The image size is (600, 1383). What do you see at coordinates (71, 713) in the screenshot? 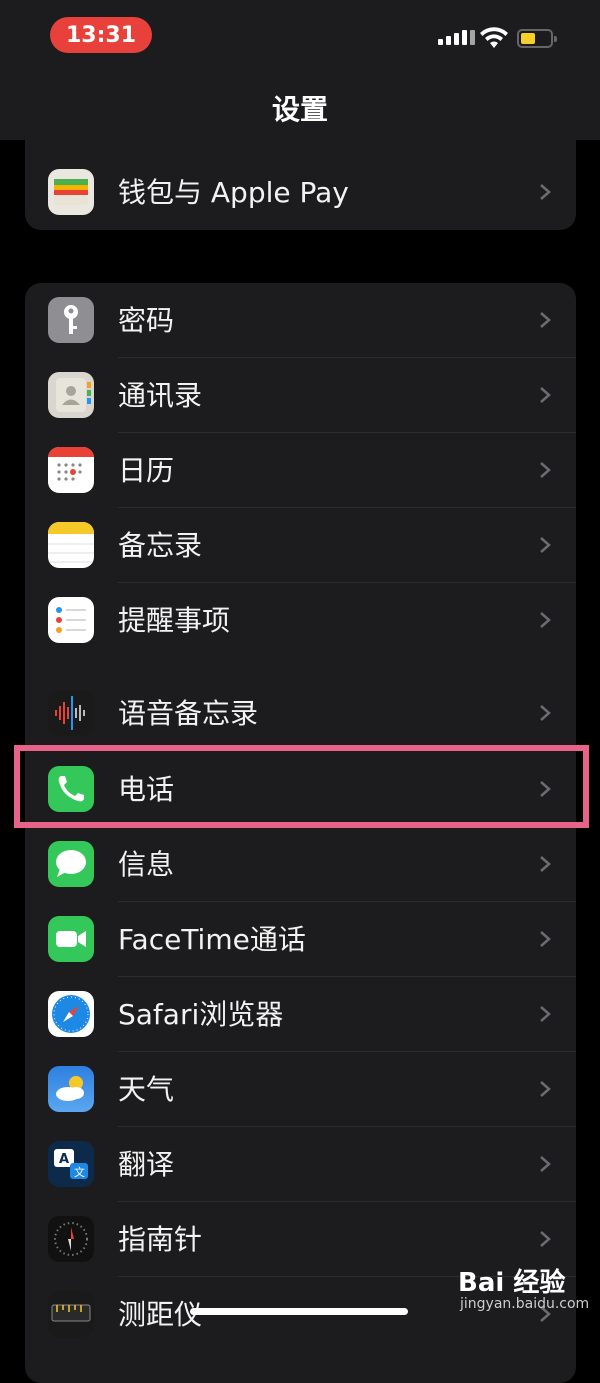
I see `voice-memo-icon` at bounding box center [71, 713].